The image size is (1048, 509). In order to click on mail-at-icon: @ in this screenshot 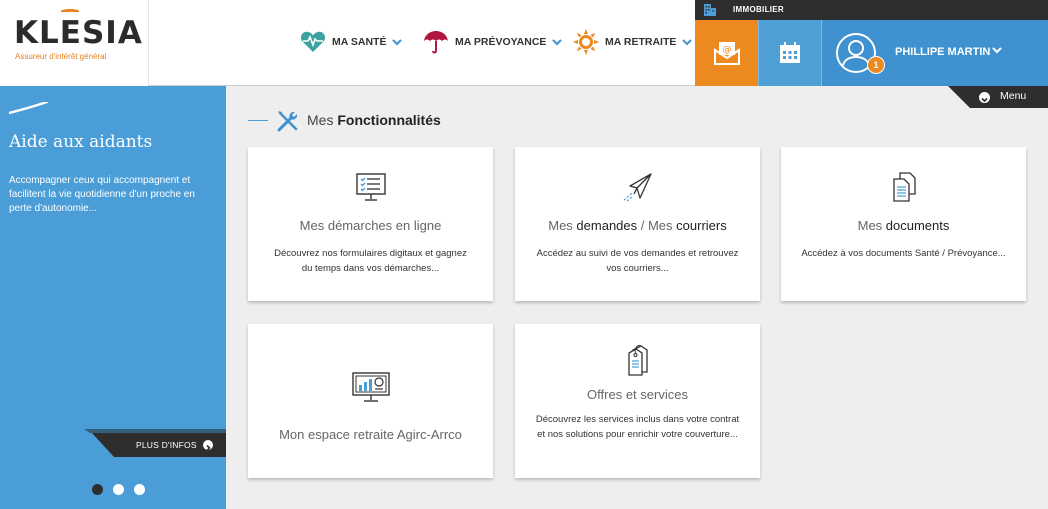, I will do `click(726, 53)`.